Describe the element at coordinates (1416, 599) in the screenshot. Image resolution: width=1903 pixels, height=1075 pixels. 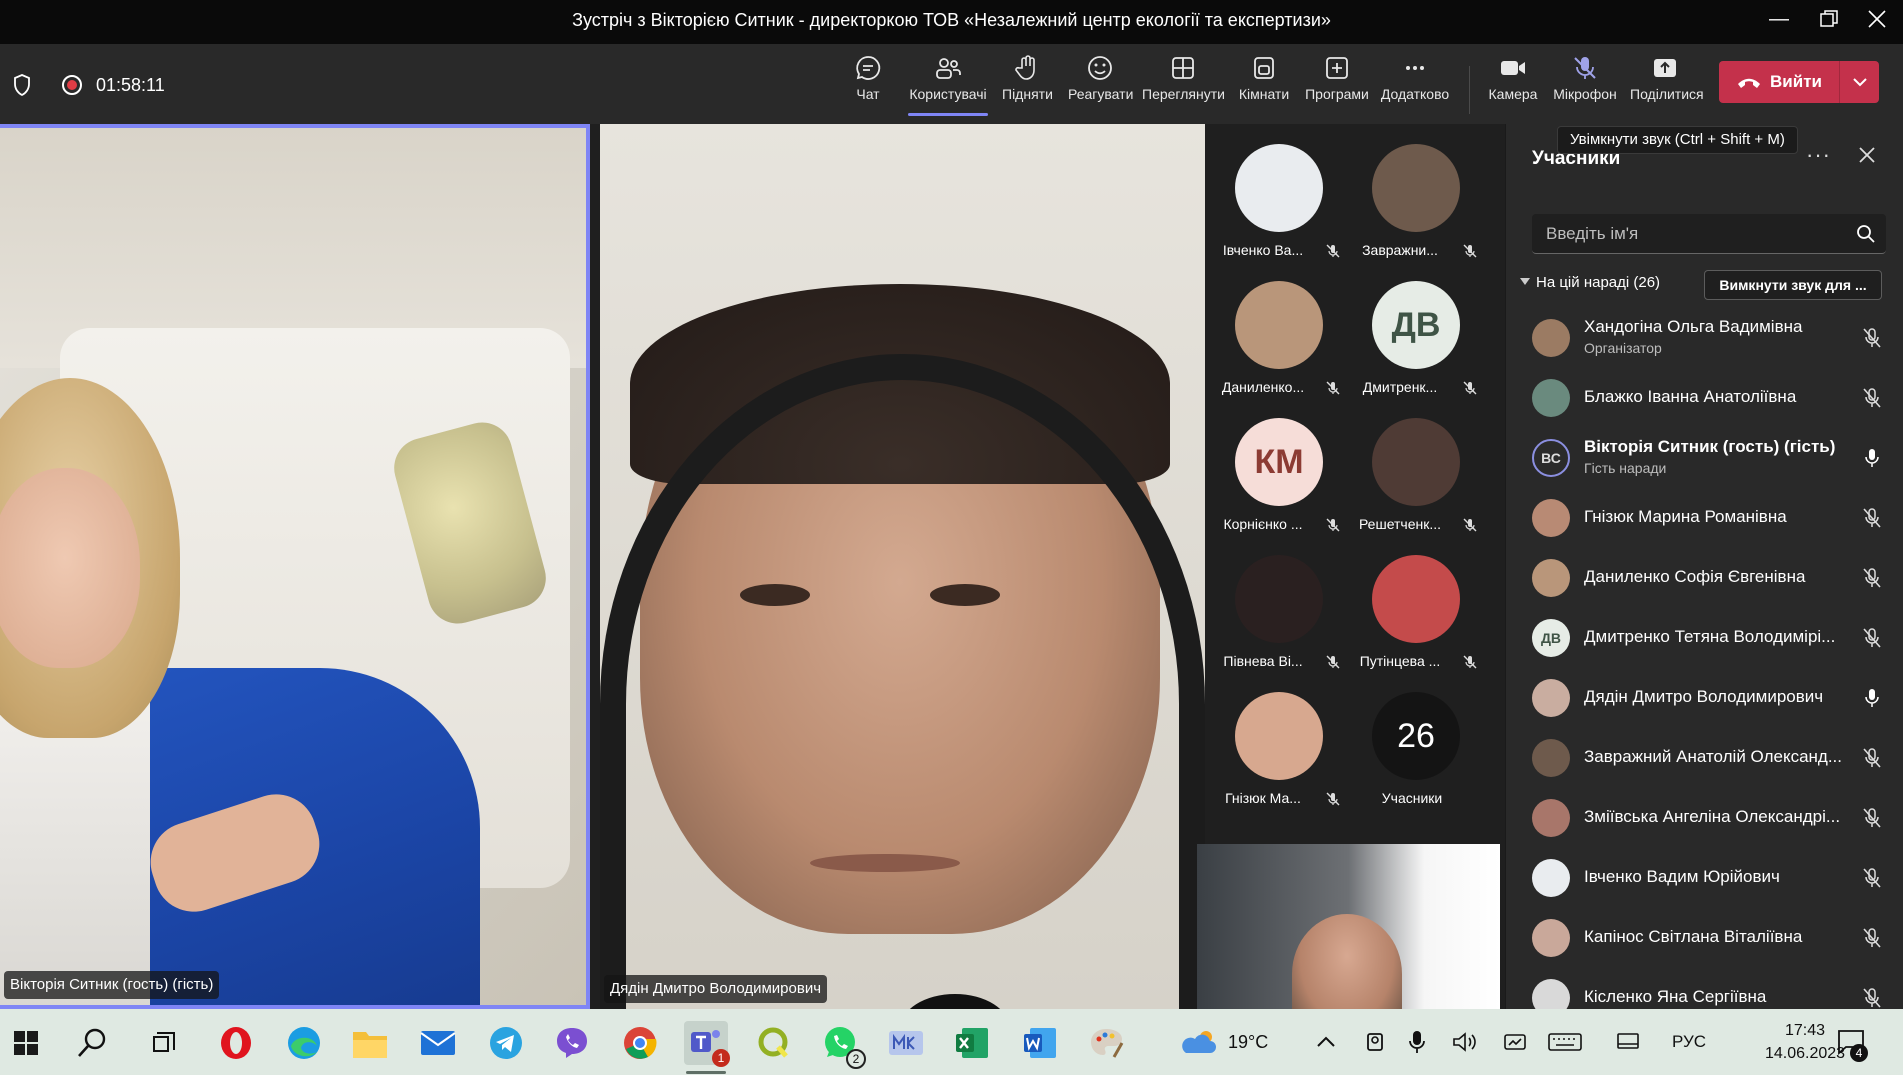
I see `avatar` at that location.